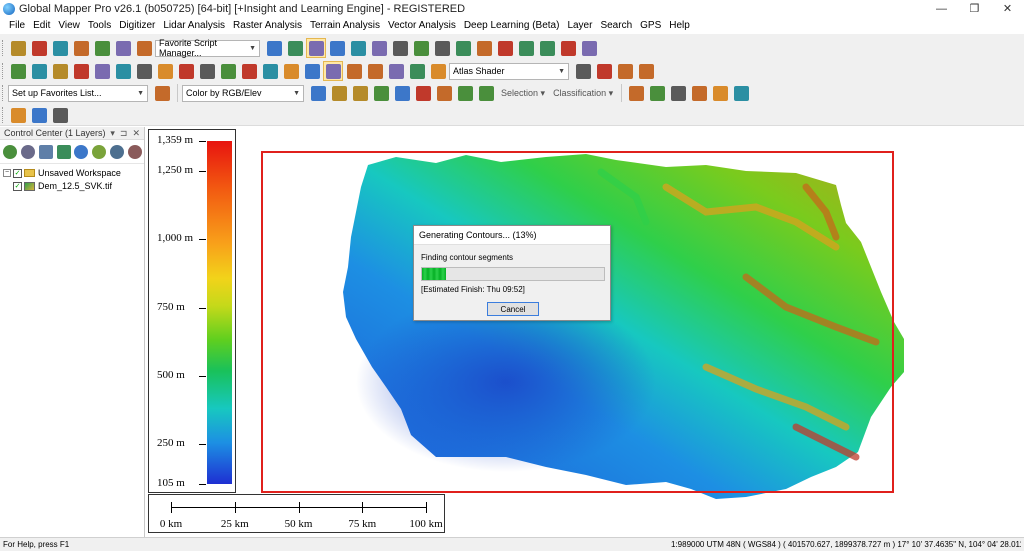  I want to click on tile-icon, so click(123, 48).